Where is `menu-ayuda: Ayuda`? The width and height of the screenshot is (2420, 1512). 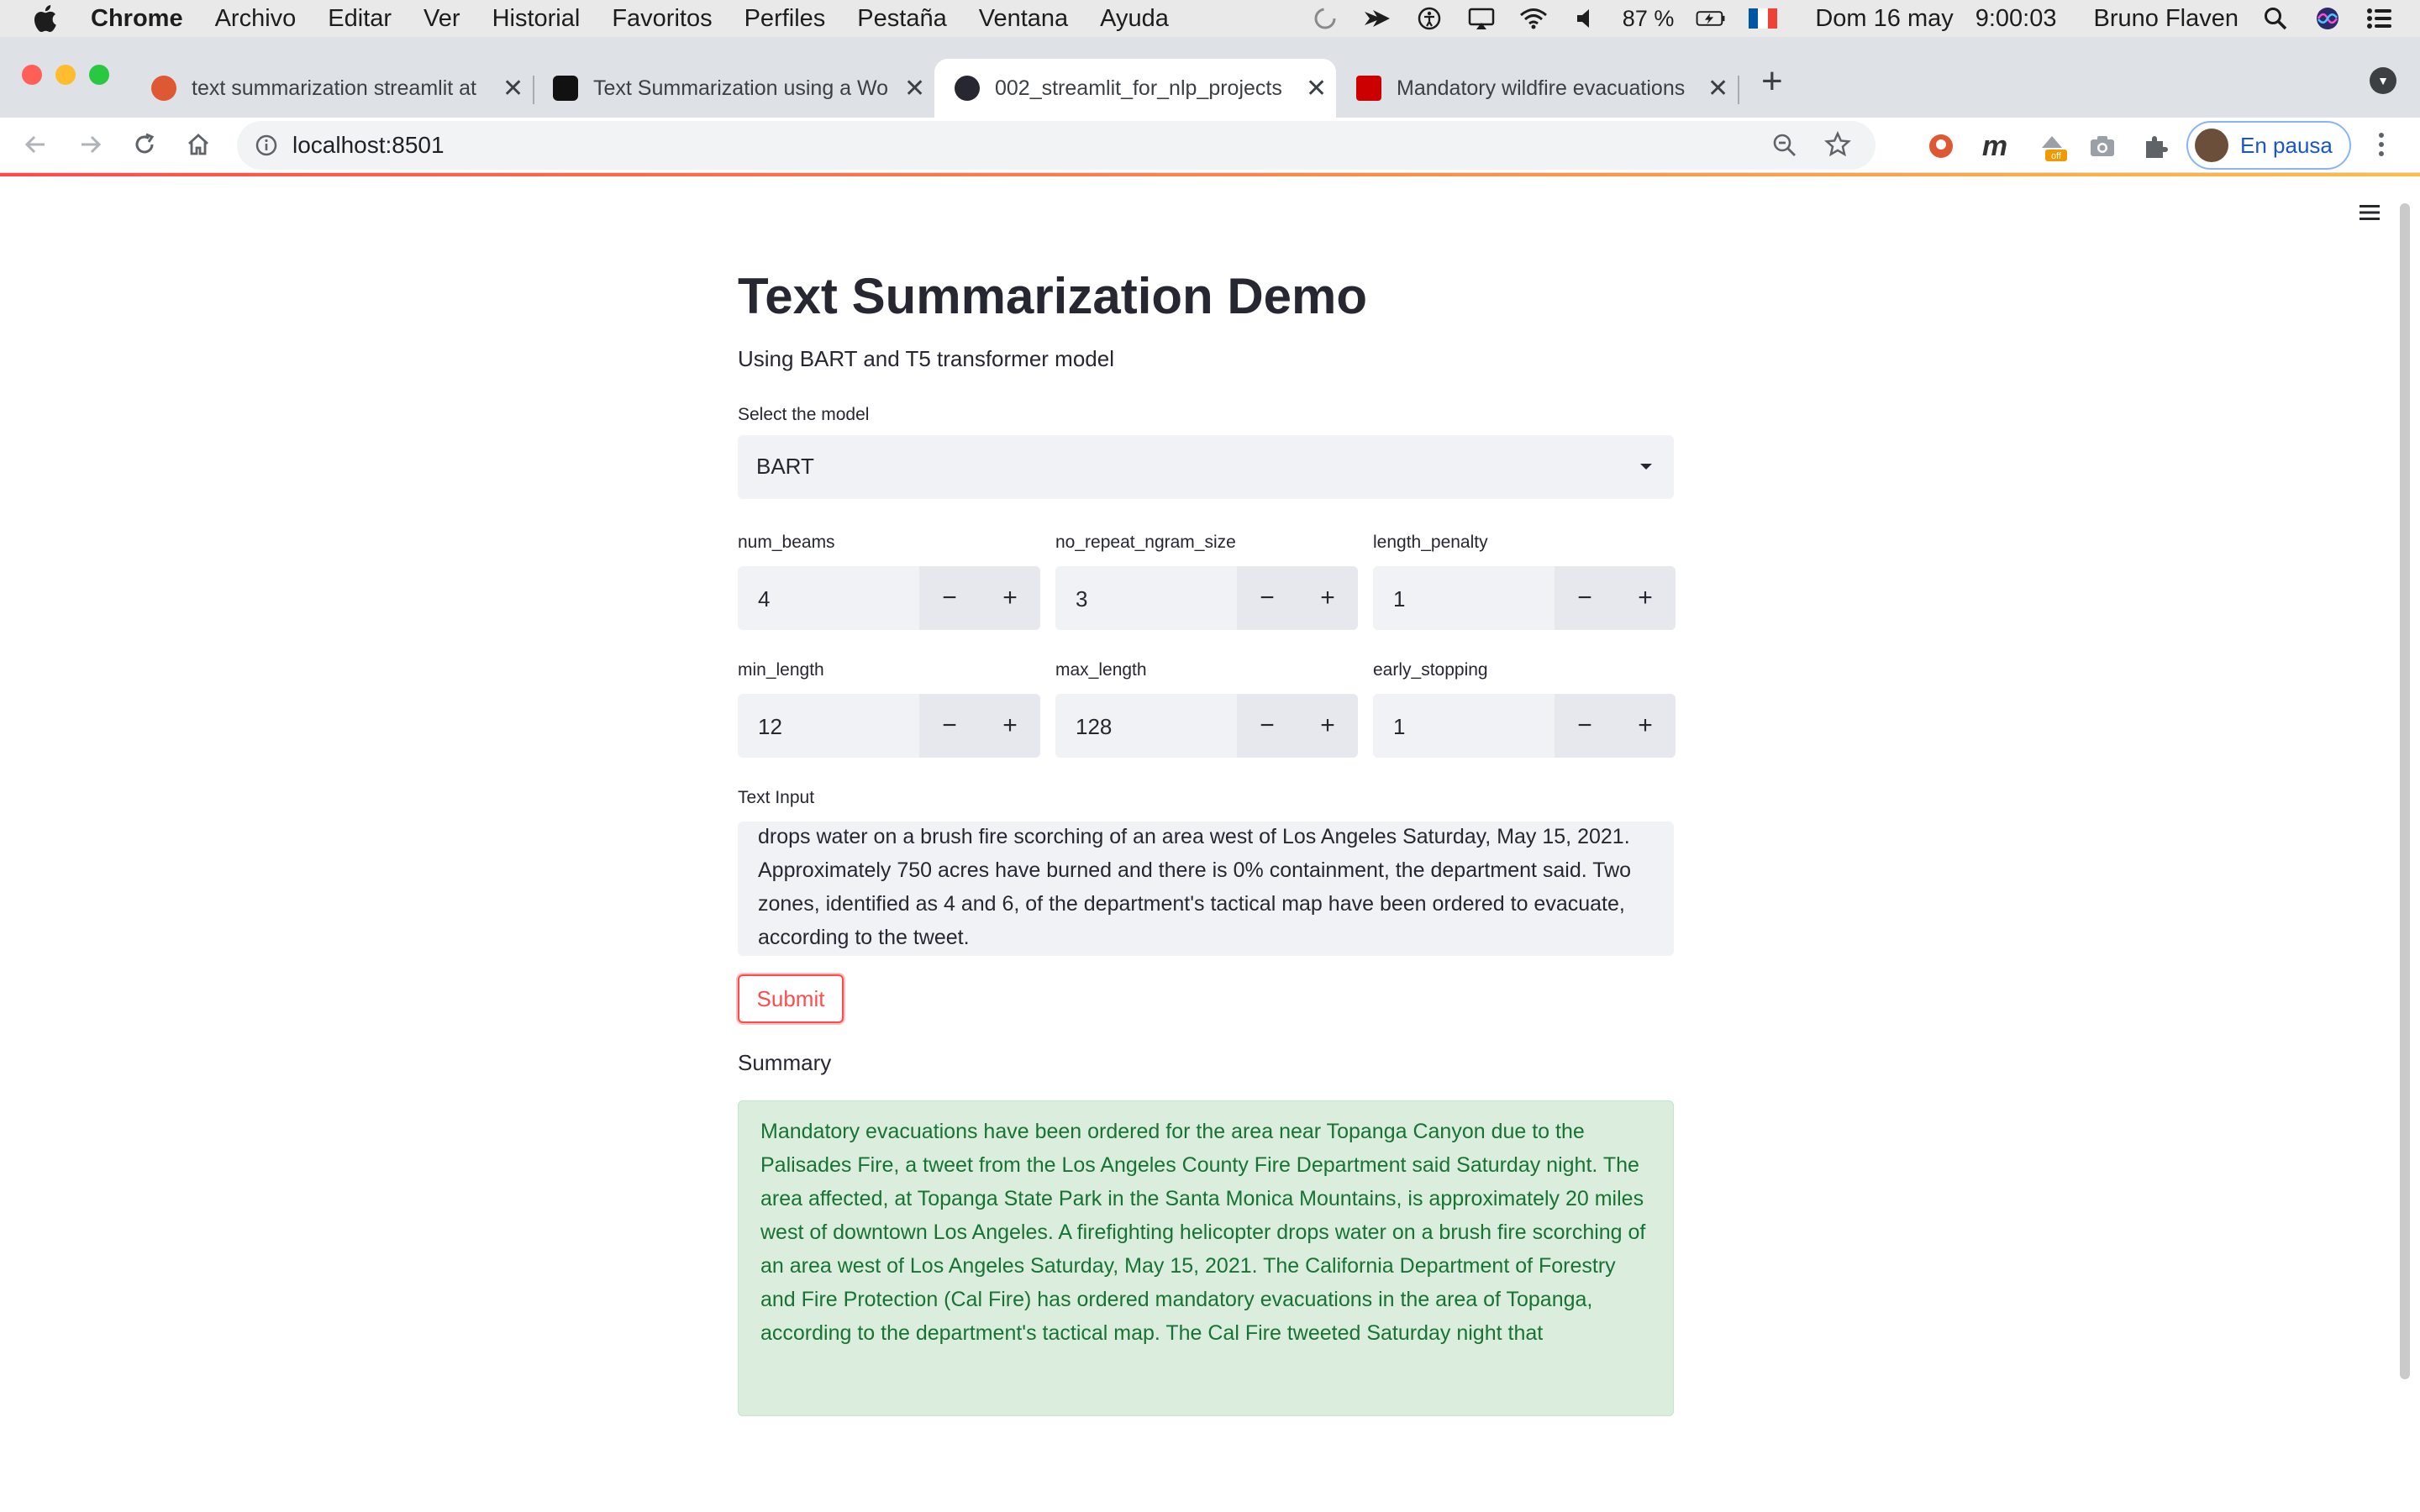 menu-ayuda: Ayuda is located at coordinates (1134, 19).